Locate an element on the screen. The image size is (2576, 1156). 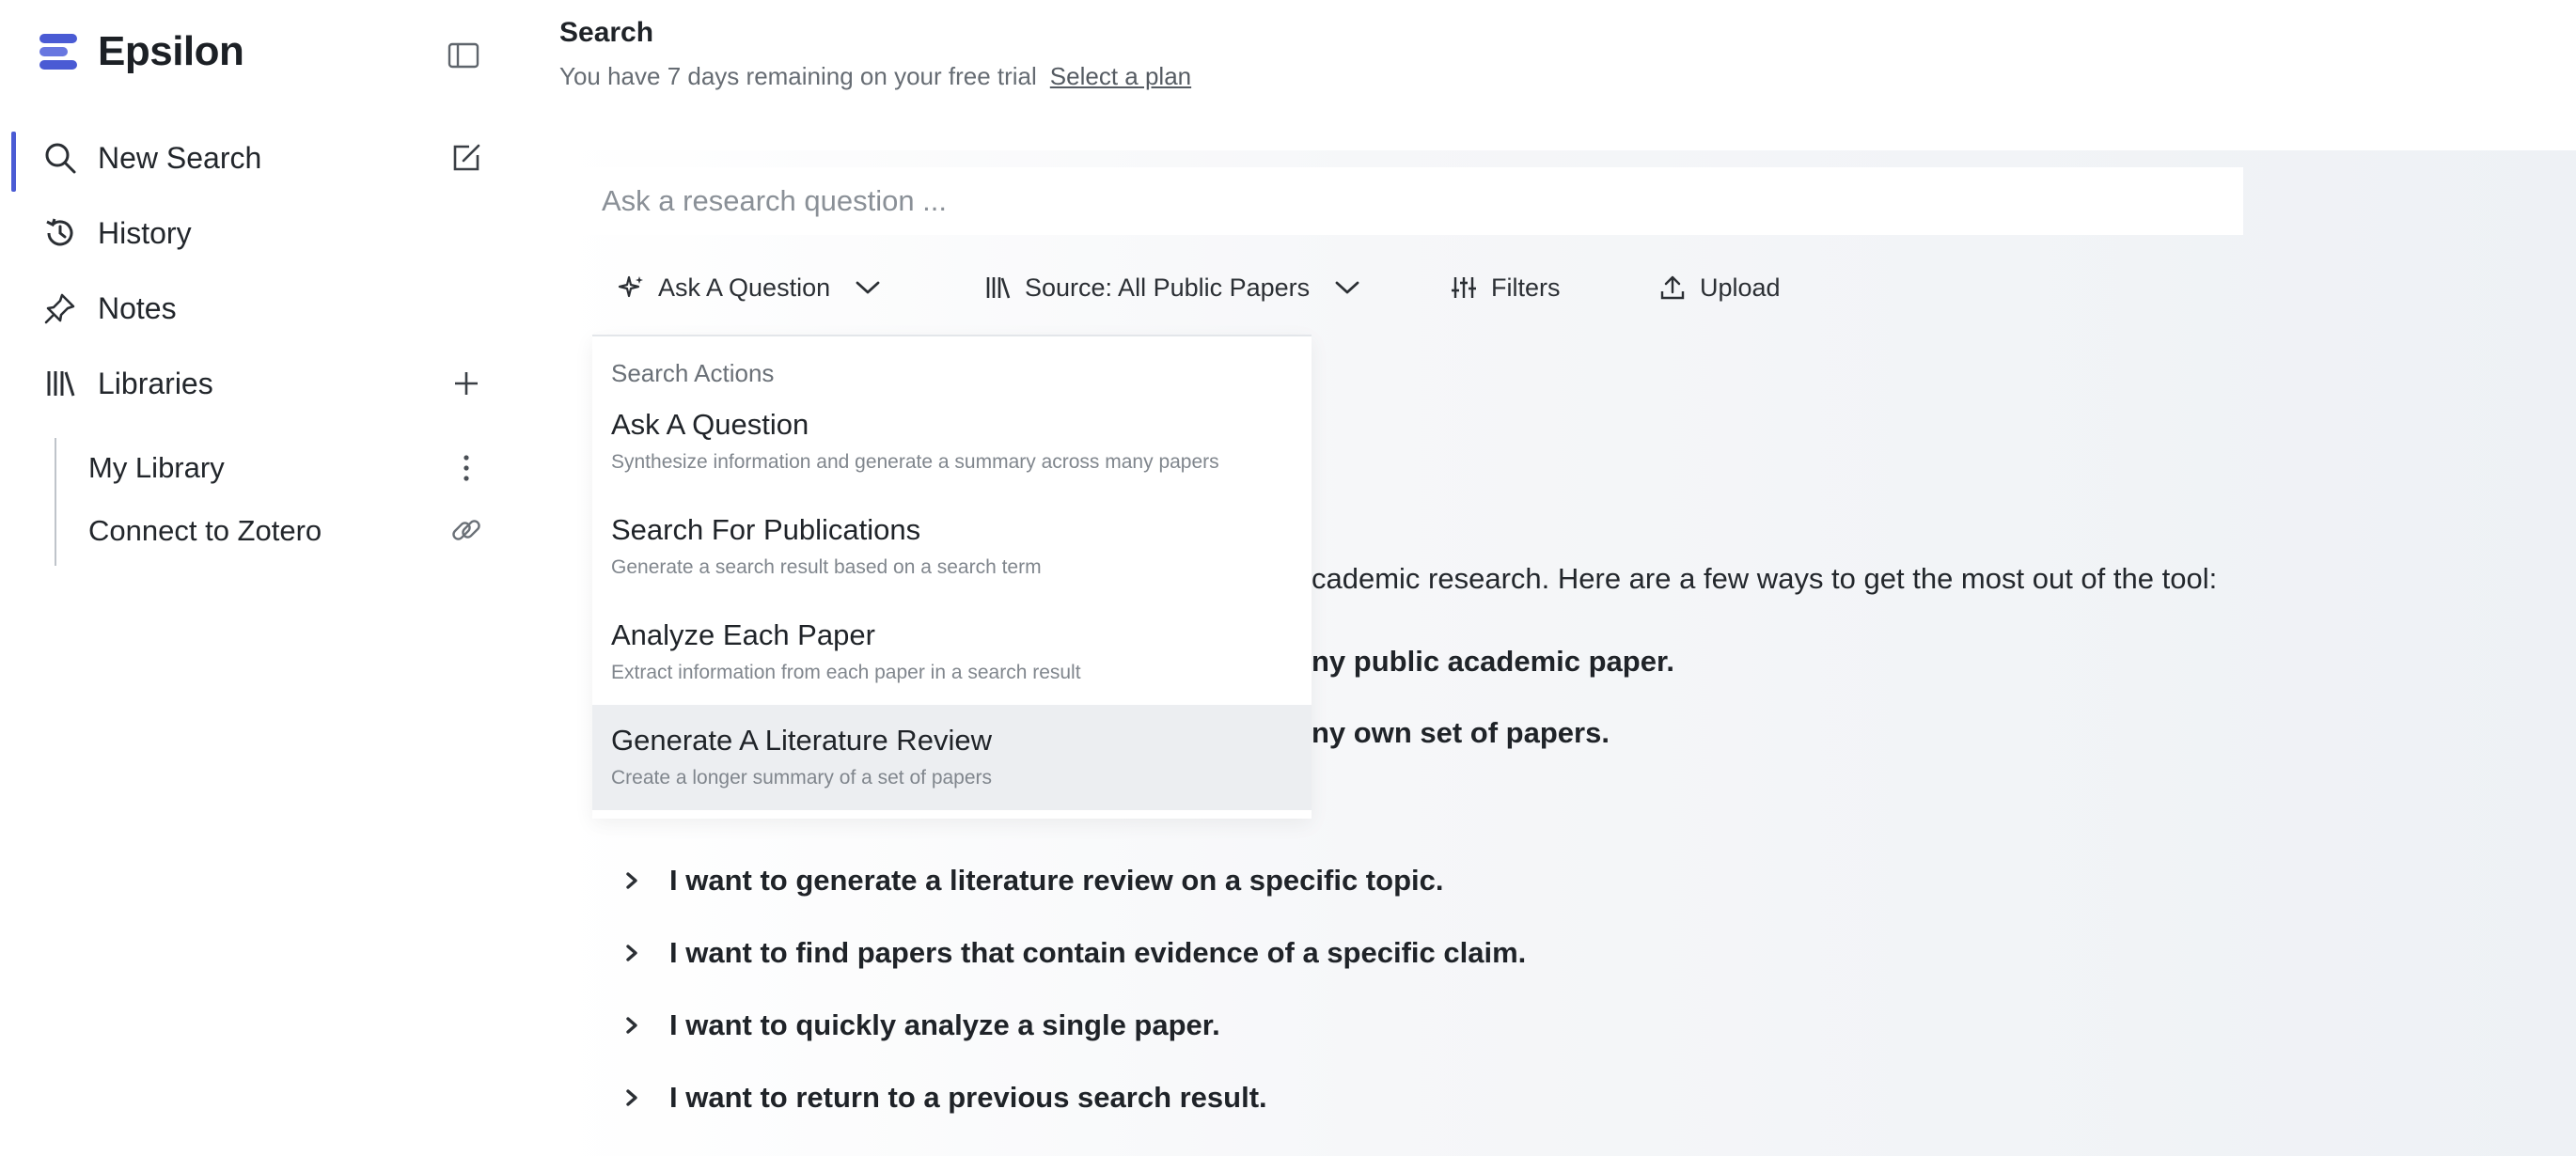
filters-label: Filters is located at coordinates (1526, 287).